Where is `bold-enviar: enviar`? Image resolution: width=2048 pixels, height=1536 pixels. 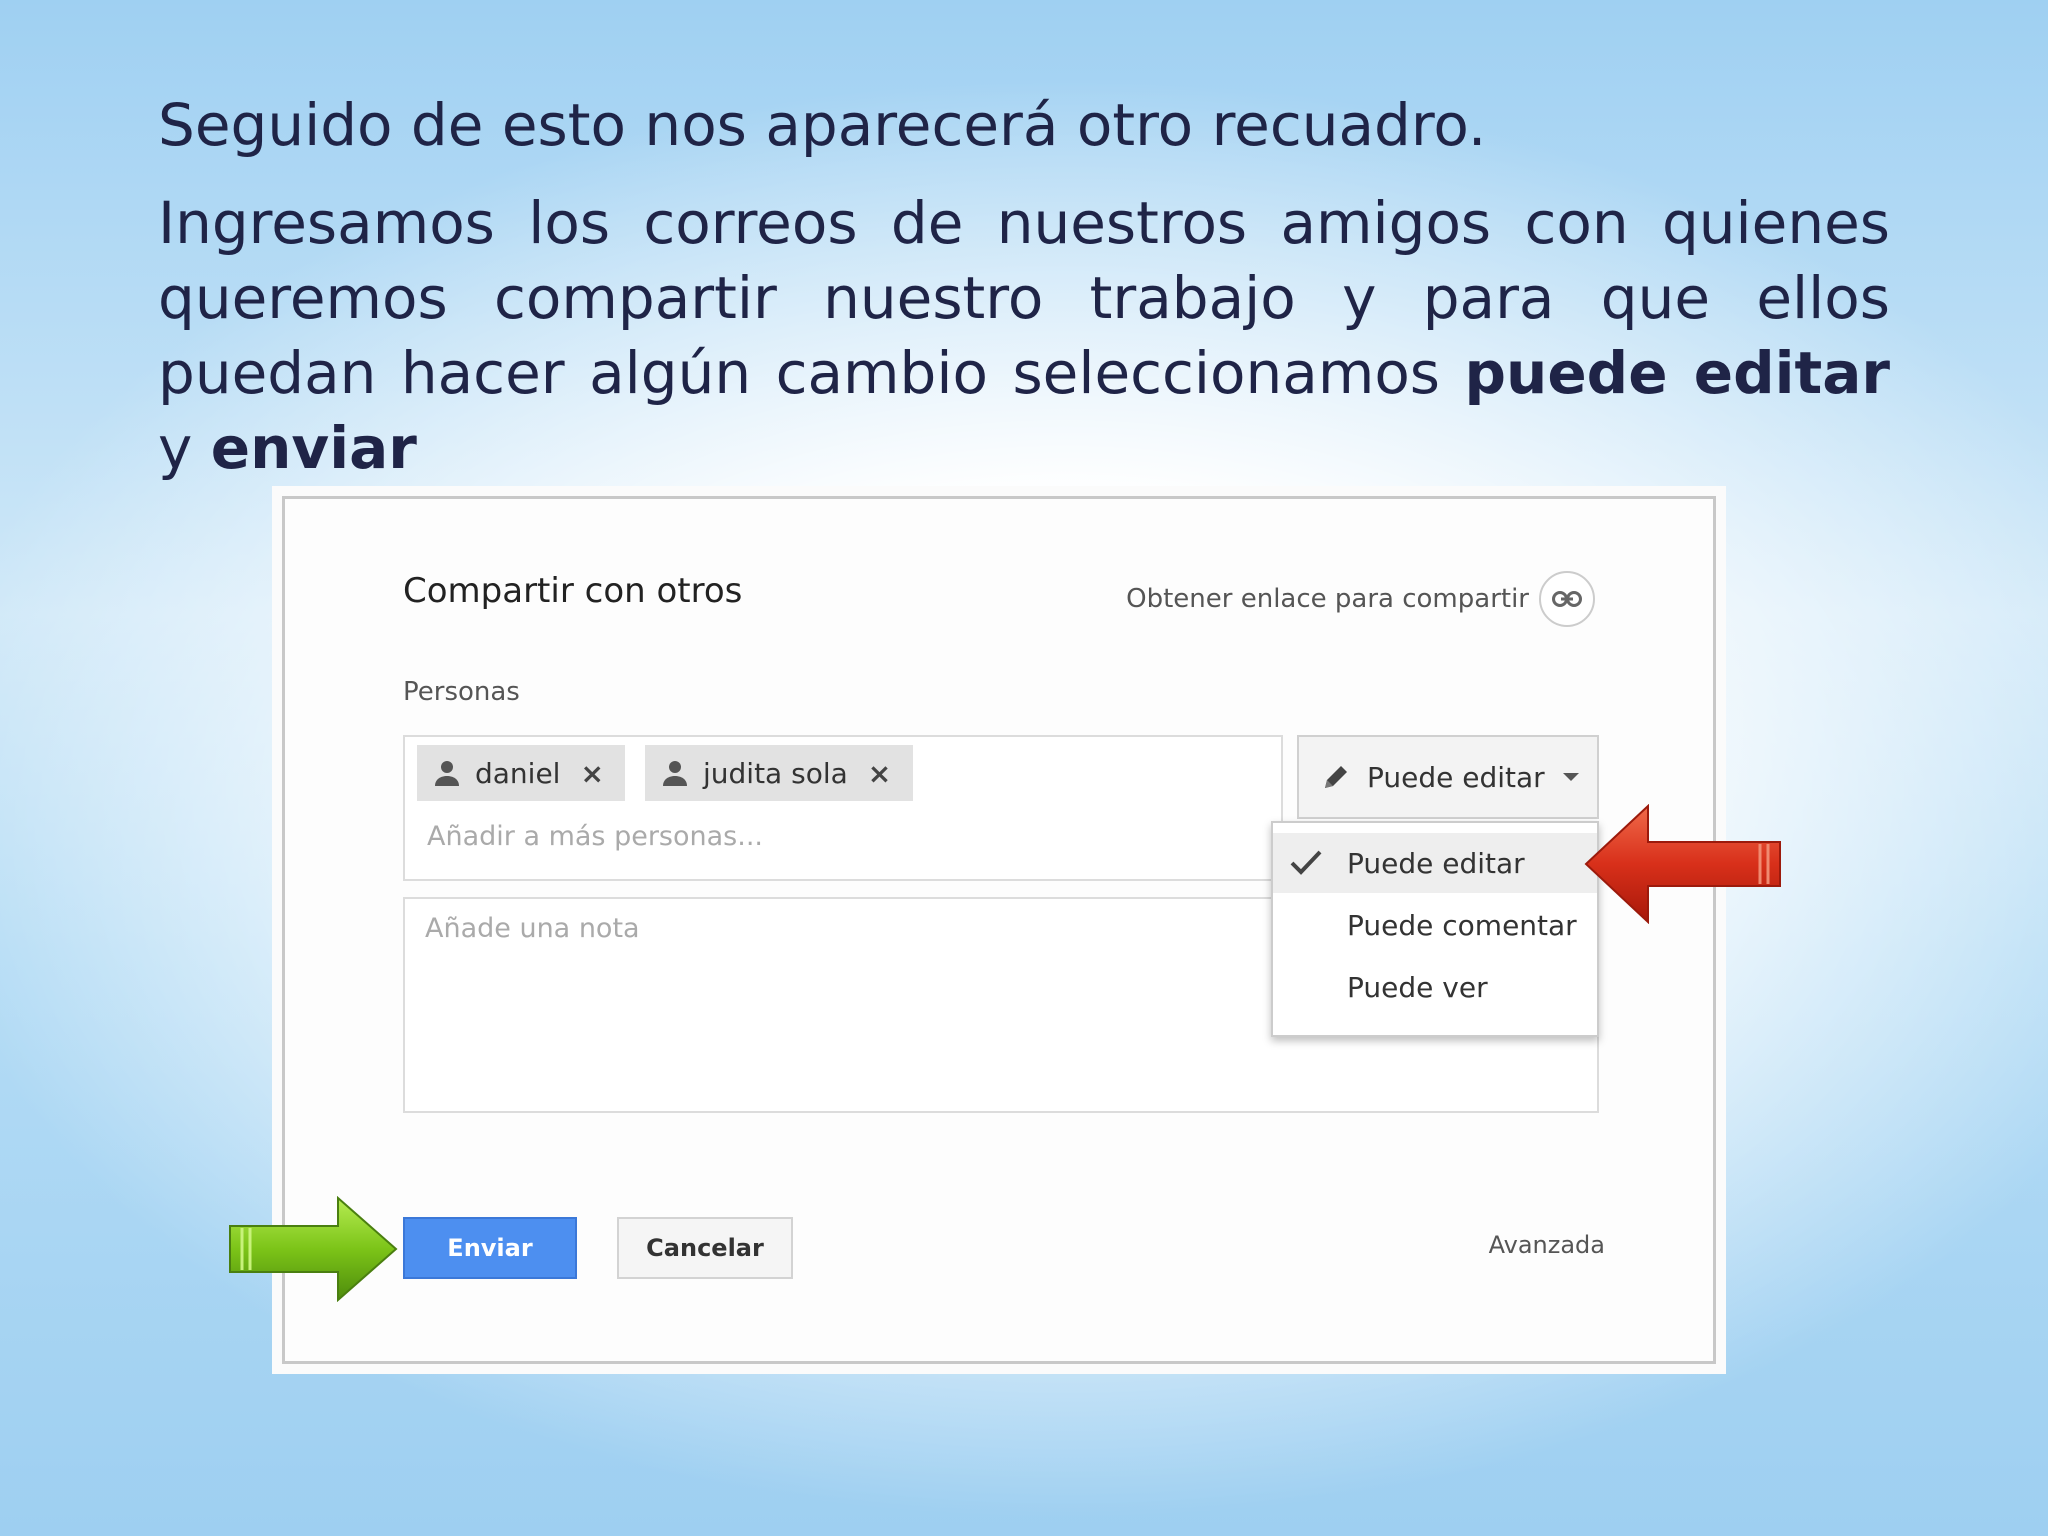
bold-enviar: enviar is located at coordinates (313, 448).